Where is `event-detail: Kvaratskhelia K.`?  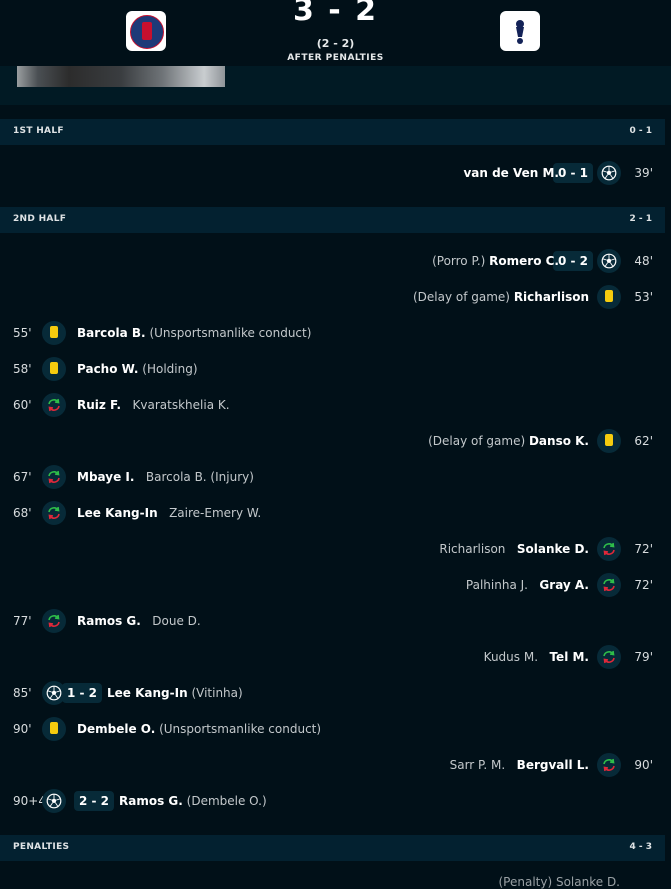 event-detail: Kvaratskhelia K. is located at coordinates (181, 405).